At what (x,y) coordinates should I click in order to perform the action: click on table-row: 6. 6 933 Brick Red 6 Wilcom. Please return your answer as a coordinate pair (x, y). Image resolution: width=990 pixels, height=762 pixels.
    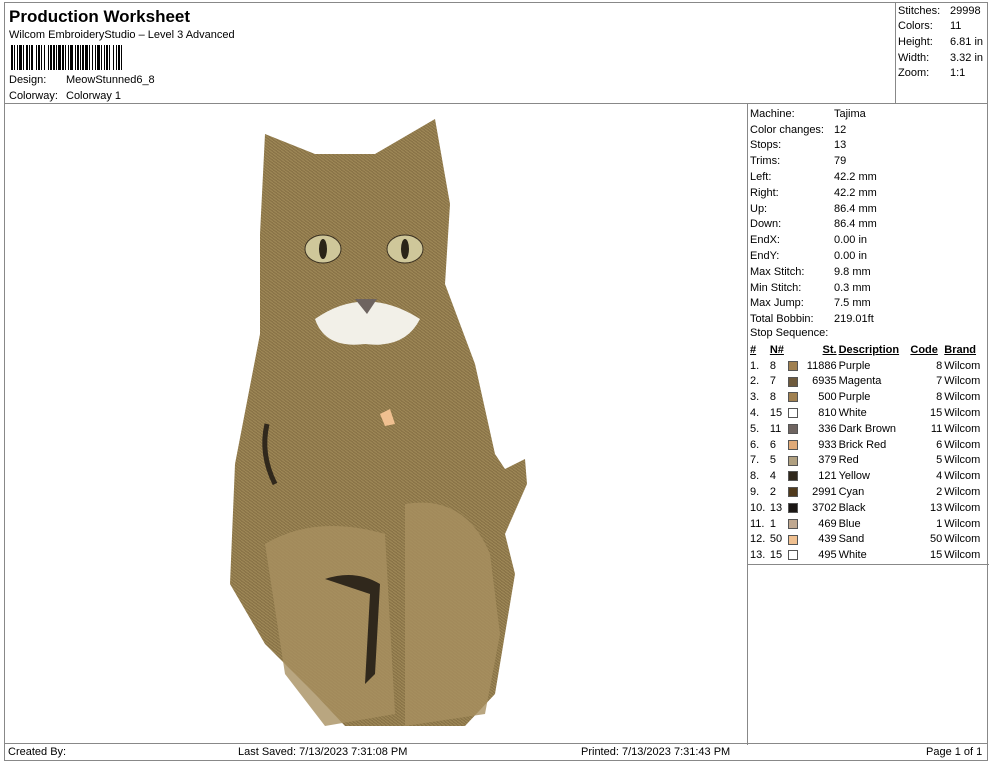
    Looking at the image, I should click on (868, 445).